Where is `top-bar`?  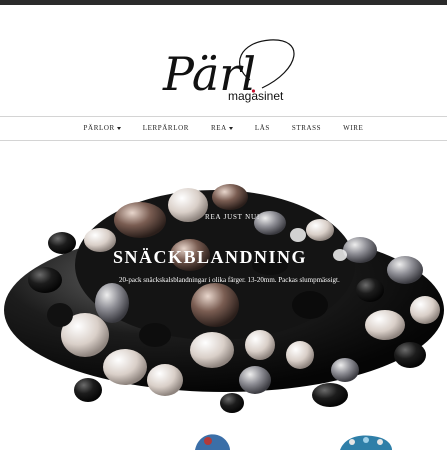 top-bar is located at coordinates (223, 2).